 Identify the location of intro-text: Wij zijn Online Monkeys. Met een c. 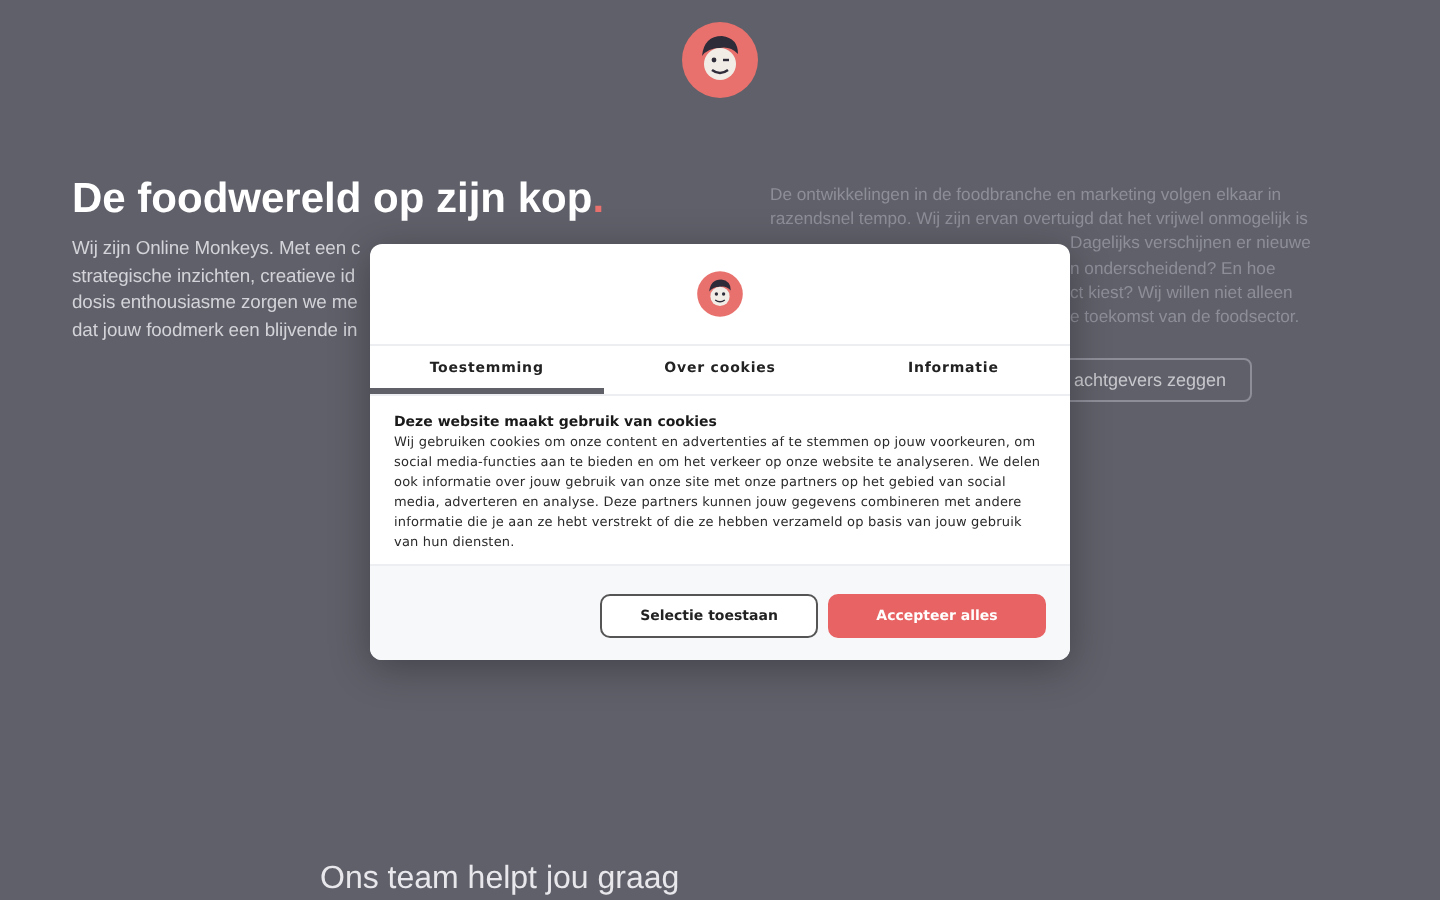
(217, 248).